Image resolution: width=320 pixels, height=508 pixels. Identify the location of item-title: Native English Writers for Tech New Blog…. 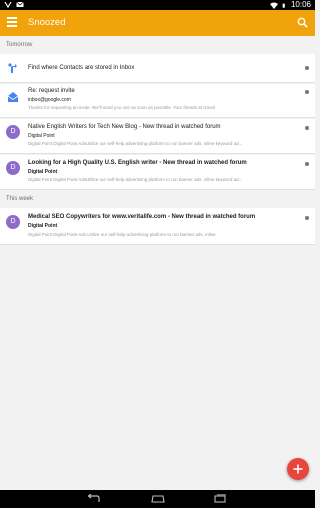
(124, 127).